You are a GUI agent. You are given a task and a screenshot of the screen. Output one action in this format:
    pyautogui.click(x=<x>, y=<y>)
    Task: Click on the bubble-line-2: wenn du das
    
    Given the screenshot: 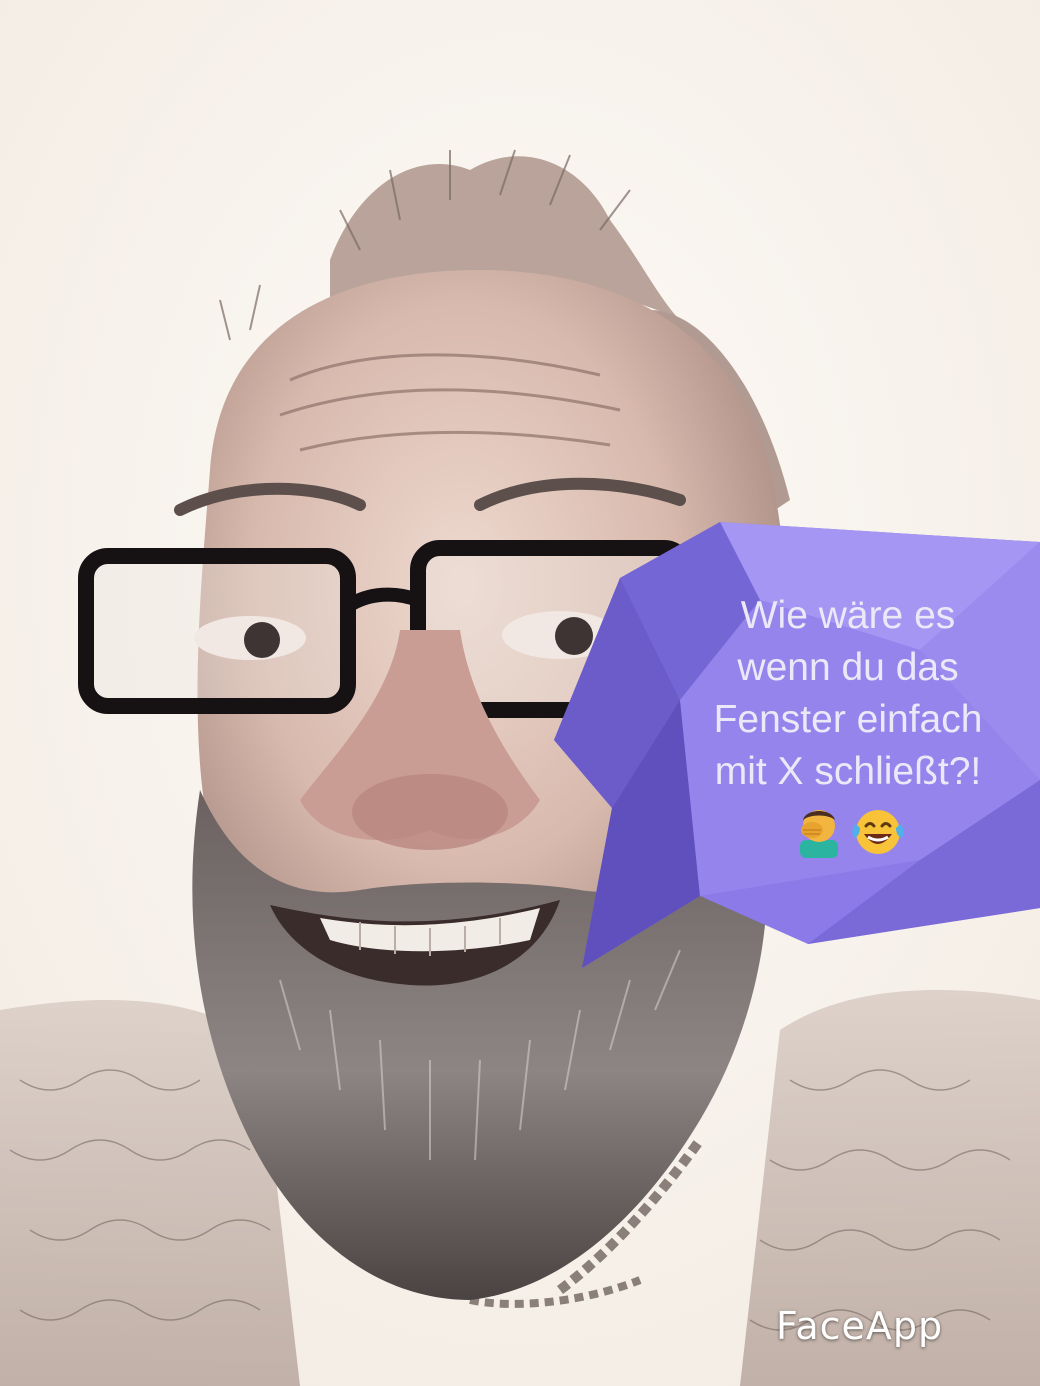 What is the action you would take?
    pyautogui.click(x=848, y=667)
    